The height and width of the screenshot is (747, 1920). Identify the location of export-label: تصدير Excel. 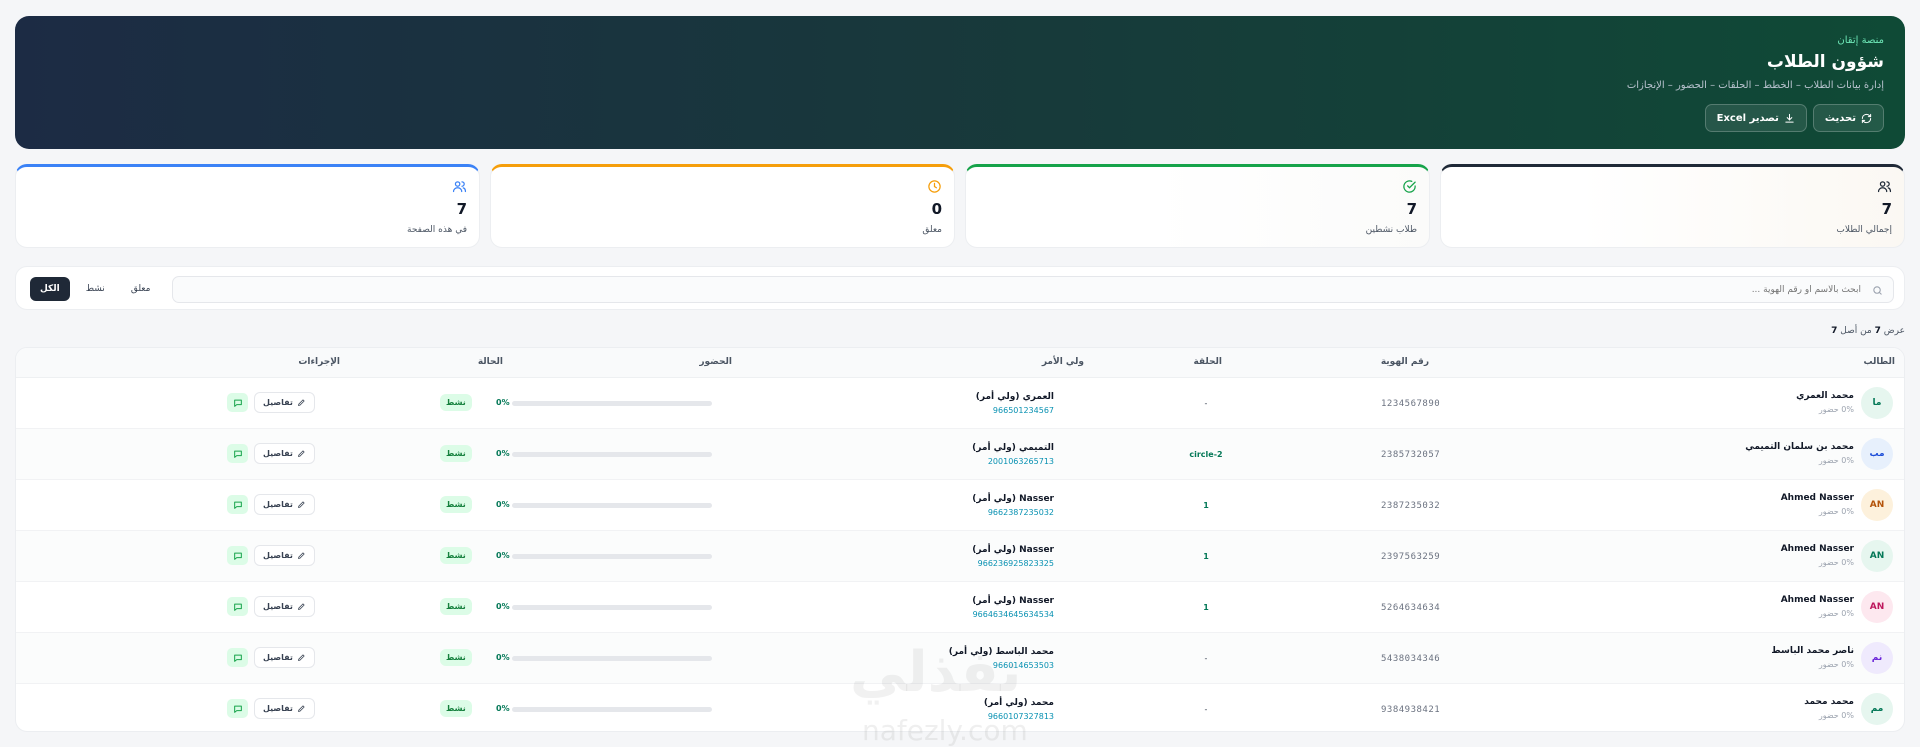
(1747, 118).